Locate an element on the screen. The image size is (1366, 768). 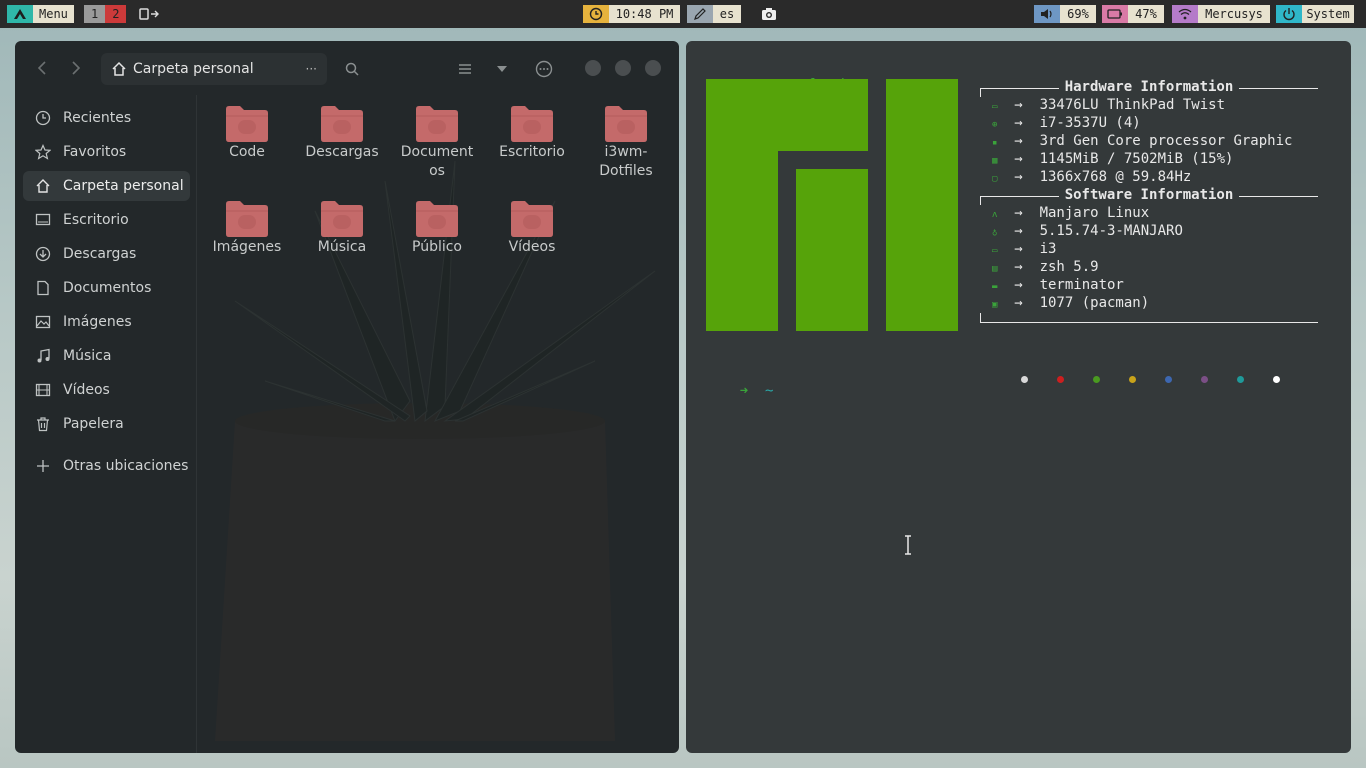
folder-name: Descargas is located at coordinates (342, 152).